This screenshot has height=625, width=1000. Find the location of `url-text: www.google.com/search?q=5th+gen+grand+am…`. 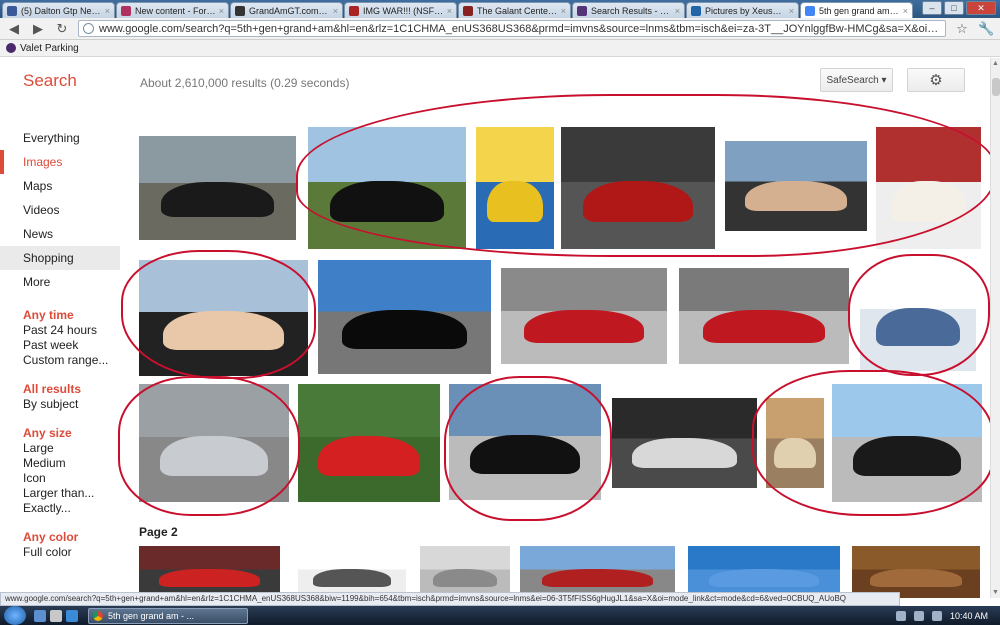

url-text: www.google.com/search?q=5th+gen+grand+am… is located at coordinates (520, 28).